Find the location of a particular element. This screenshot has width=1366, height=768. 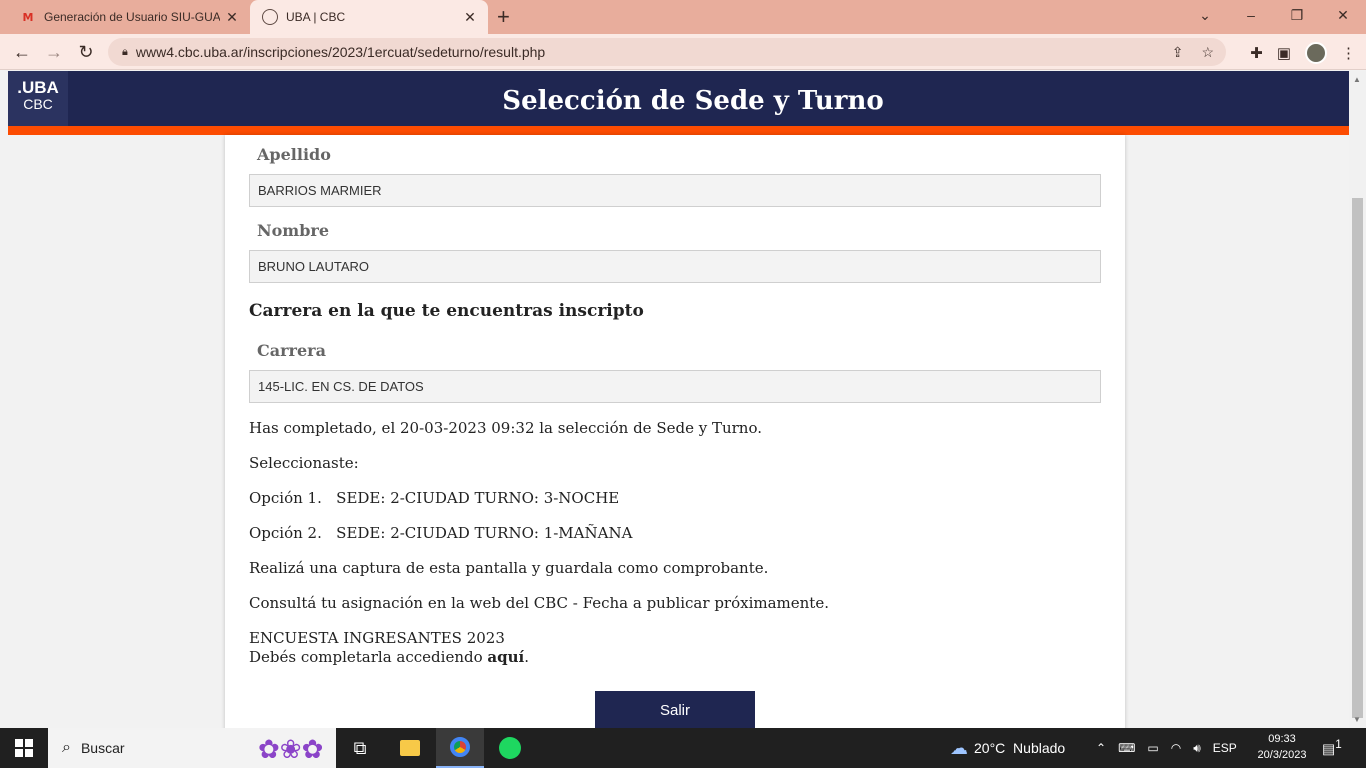

search-icon: ⌕ is located at coordinates (66, 747).